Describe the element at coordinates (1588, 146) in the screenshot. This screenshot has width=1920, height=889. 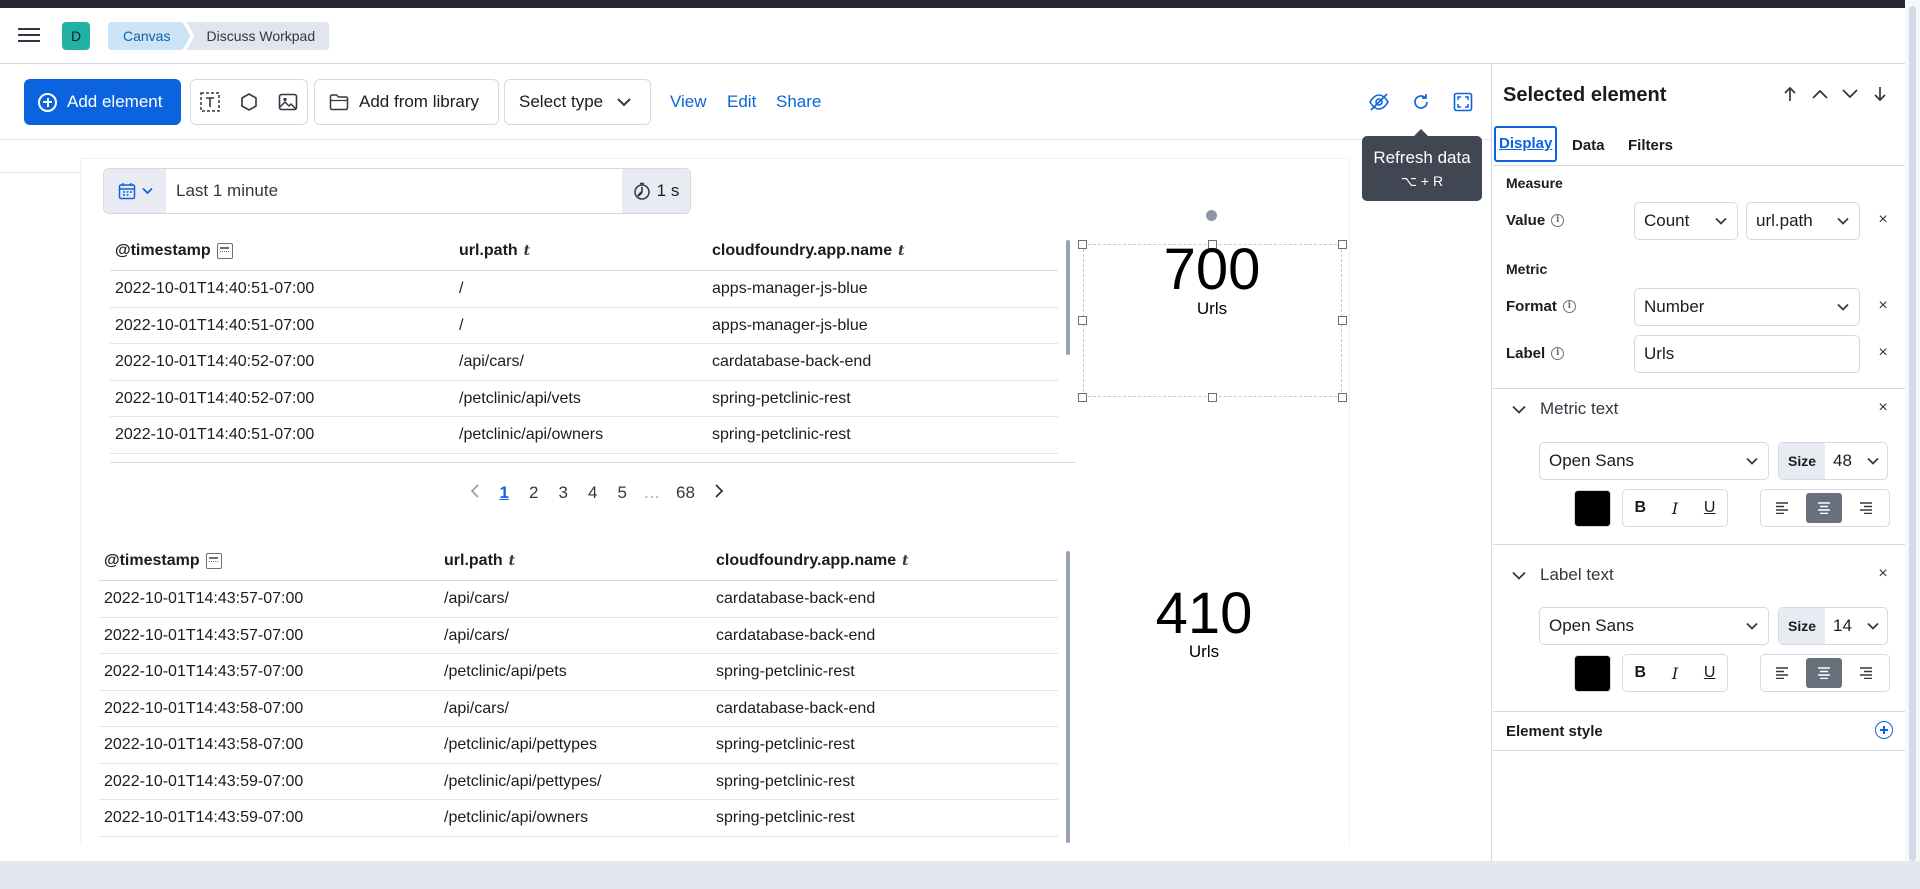
I see `tab-data: Data` at that location.